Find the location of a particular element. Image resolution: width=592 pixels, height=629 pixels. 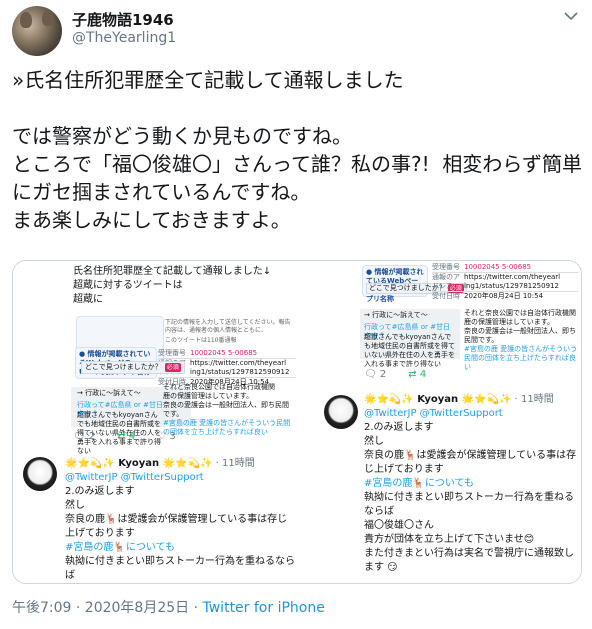

row-value: 2020年08月24日 10:54 is located at coordinates (504, 296).